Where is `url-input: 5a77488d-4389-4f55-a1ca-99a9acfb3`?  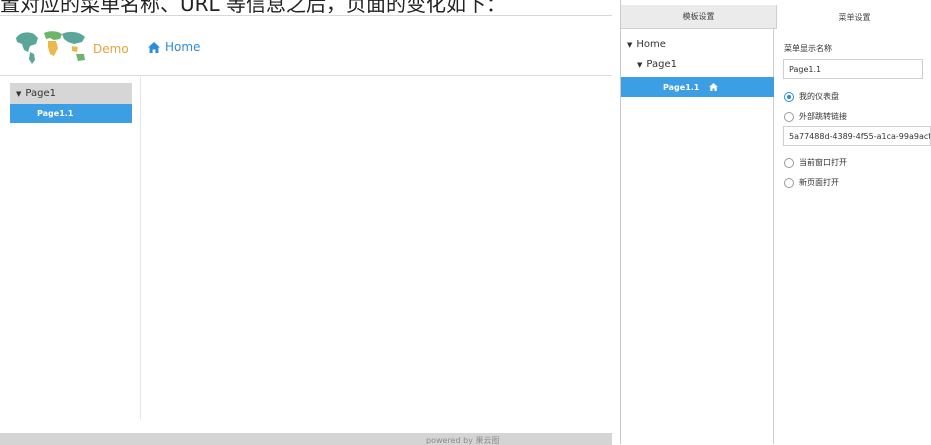
url-input: 5a77488d-4389-4f55-a1ca-99a9acfb3 is located at coordinates (857, 136).